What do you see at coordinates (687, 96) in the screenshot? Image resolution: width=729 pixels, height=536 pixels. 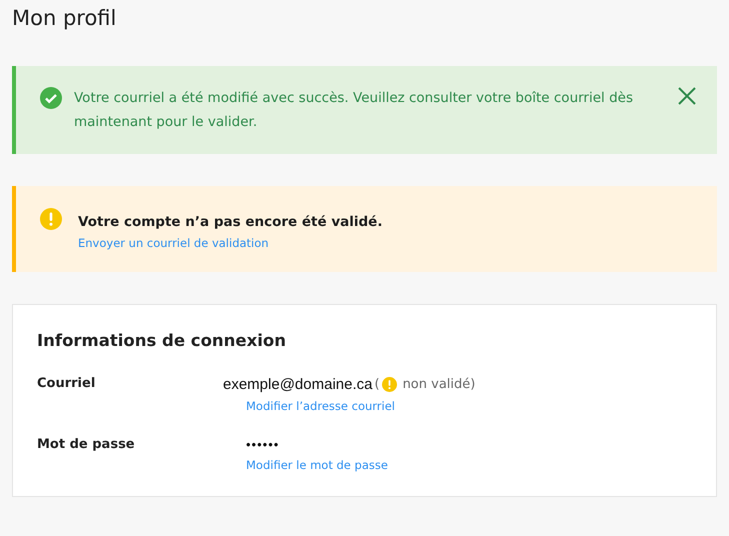 I see `close-button` at bounding box center [687, 96].